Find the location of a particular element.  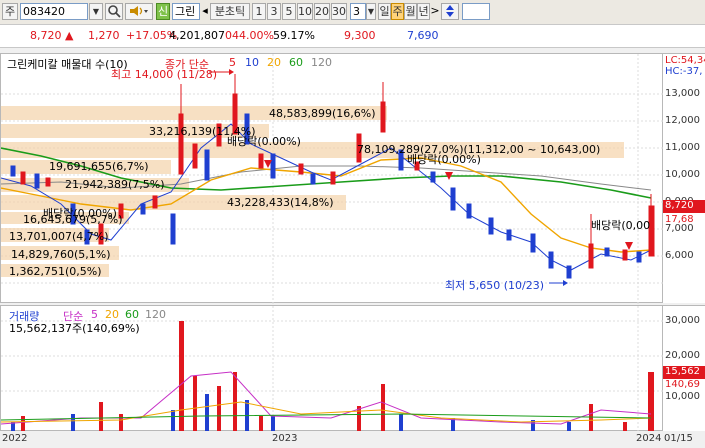

next-arrow-button: > is located at coordinates (435, 11).